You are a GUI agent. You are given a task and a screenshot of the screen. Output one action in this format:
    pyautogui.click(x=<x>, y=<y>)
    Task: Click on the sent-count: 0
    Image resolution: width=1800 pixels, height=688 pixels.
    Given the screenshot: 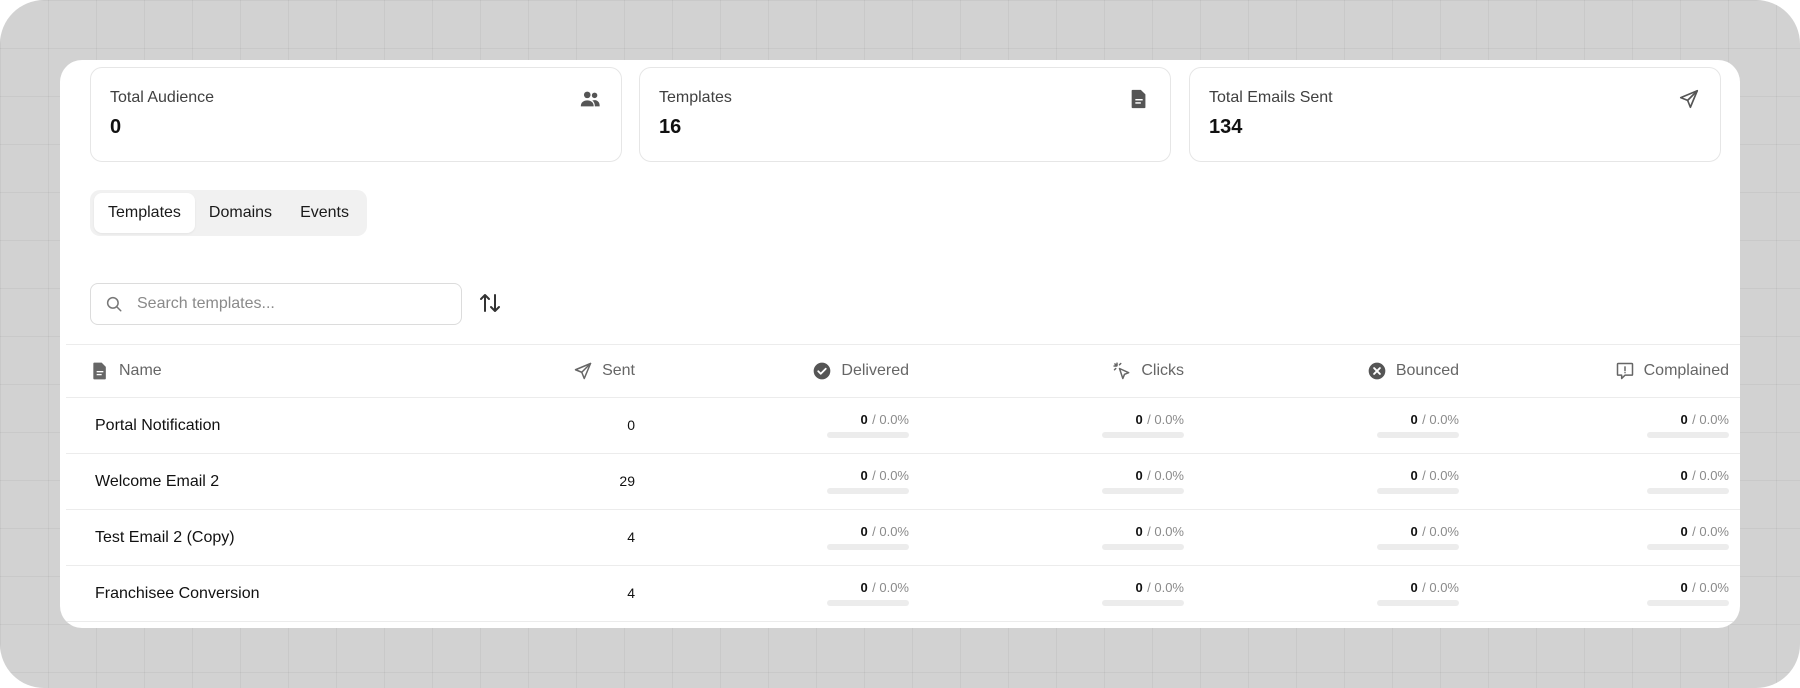 What is the action you would take?
    pyautogui.click(x=631, y=425)
    